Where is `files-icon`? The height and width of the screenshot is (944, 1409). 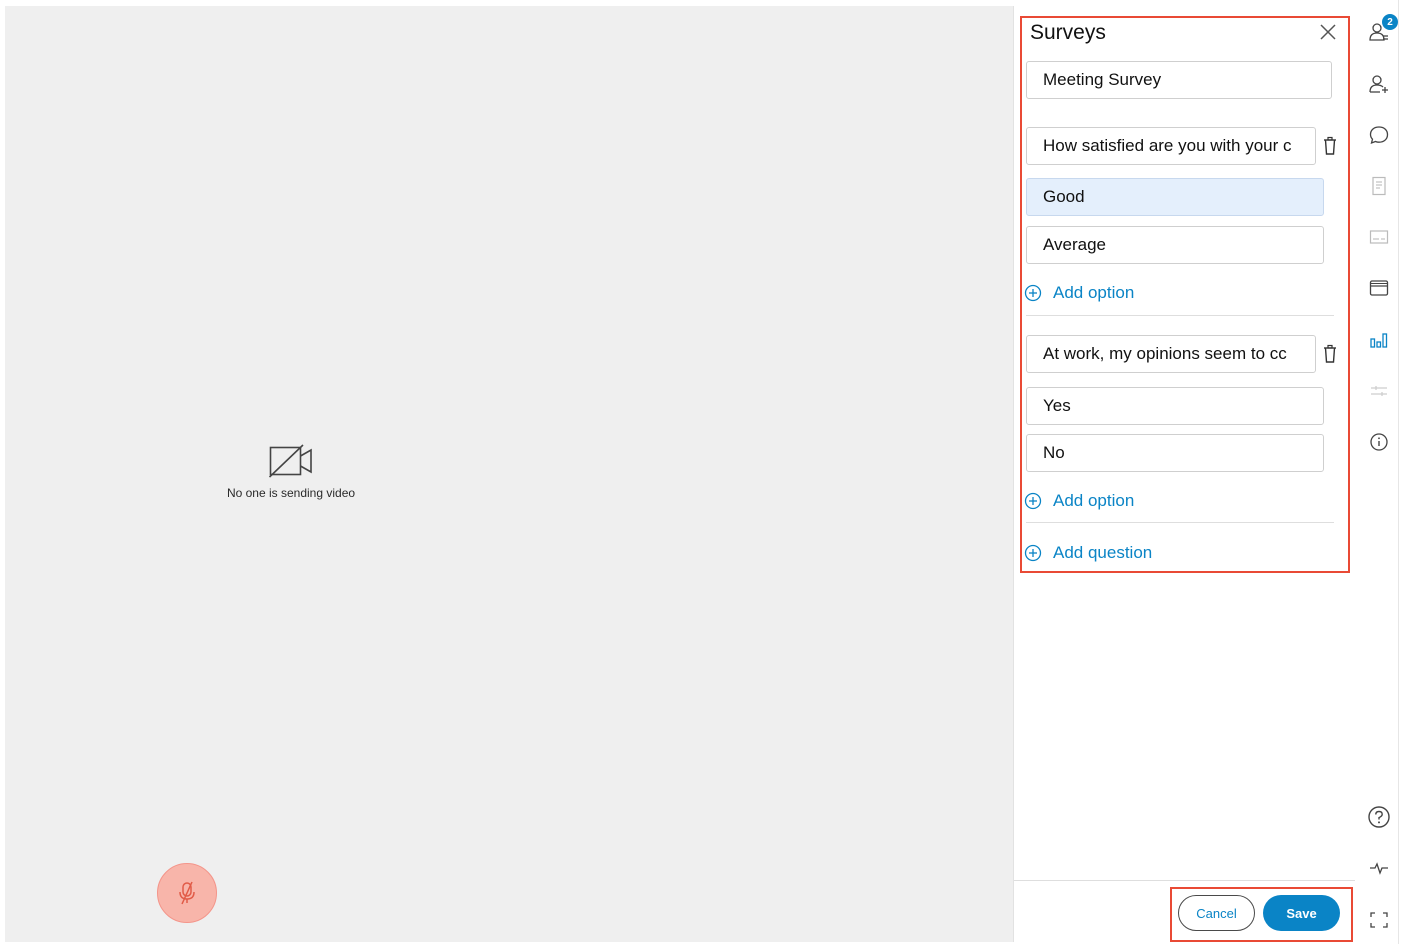 files-icon is located at coordinates (1379, 288).